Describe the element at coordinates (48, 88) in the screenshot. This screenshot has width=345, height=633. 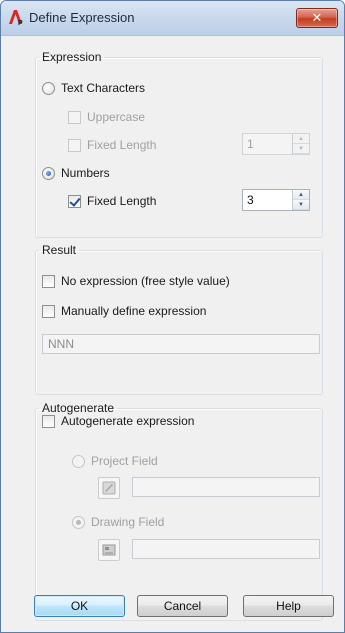
I see `text-characters-radio-button` at that location.